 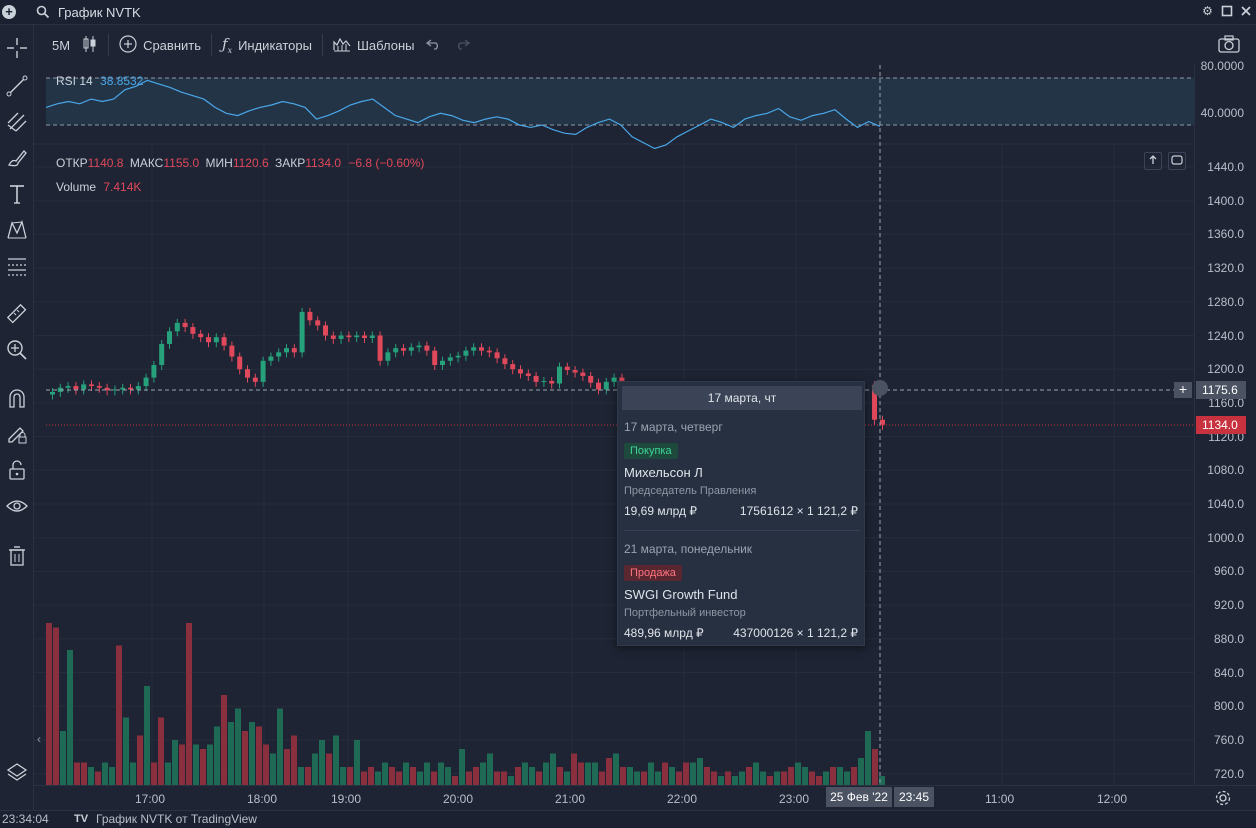 What do you see at coordinates (17, 122) in the screenshot?
I see `pitchfork-icon` at bounding box center [17, 122].